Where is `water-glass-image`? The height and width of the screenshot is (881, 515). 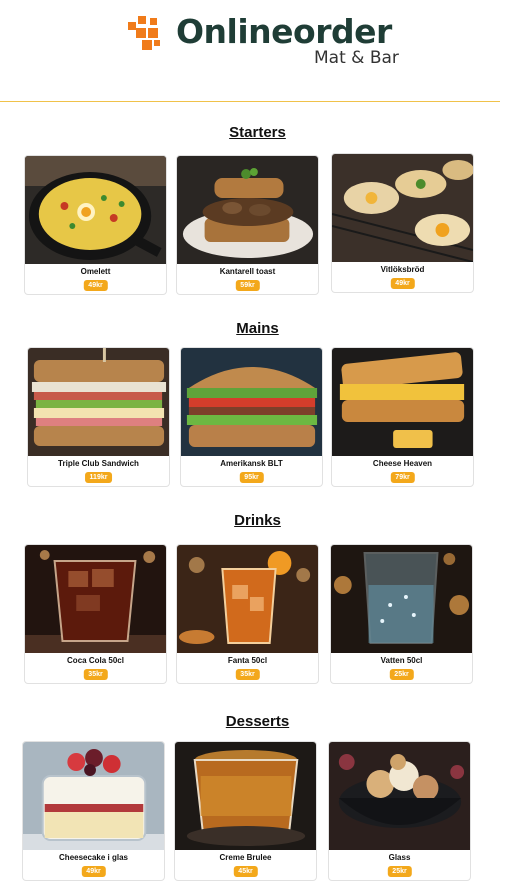
water-glass-image is located at coordinates (401, 599).